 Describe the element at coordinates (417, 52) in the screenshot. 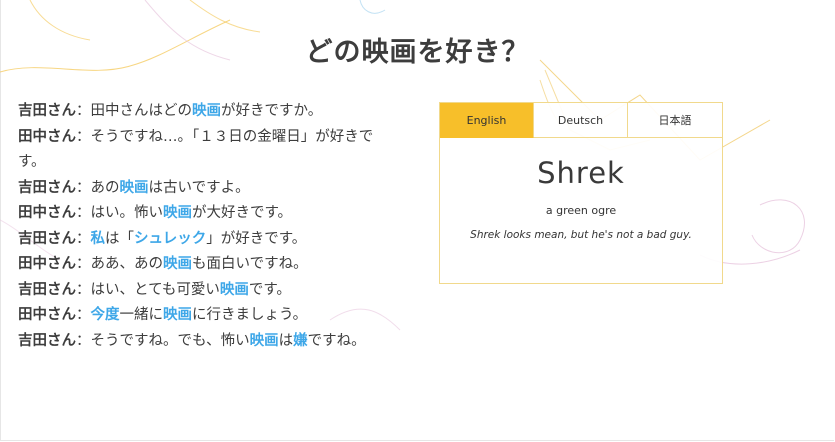

I see `page-title: どの映画を好き？` at that location.